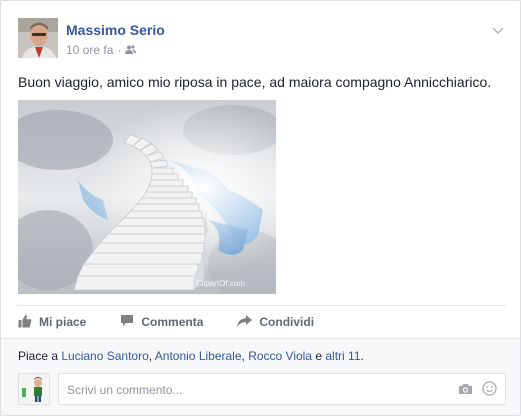 This screenshot has width=521, height=416. What do you see at coordinates (263, 39) in the screenshot?
I see `post-header: Massimo Serio 10 ore fa ·` at bounding box center [263, 39].